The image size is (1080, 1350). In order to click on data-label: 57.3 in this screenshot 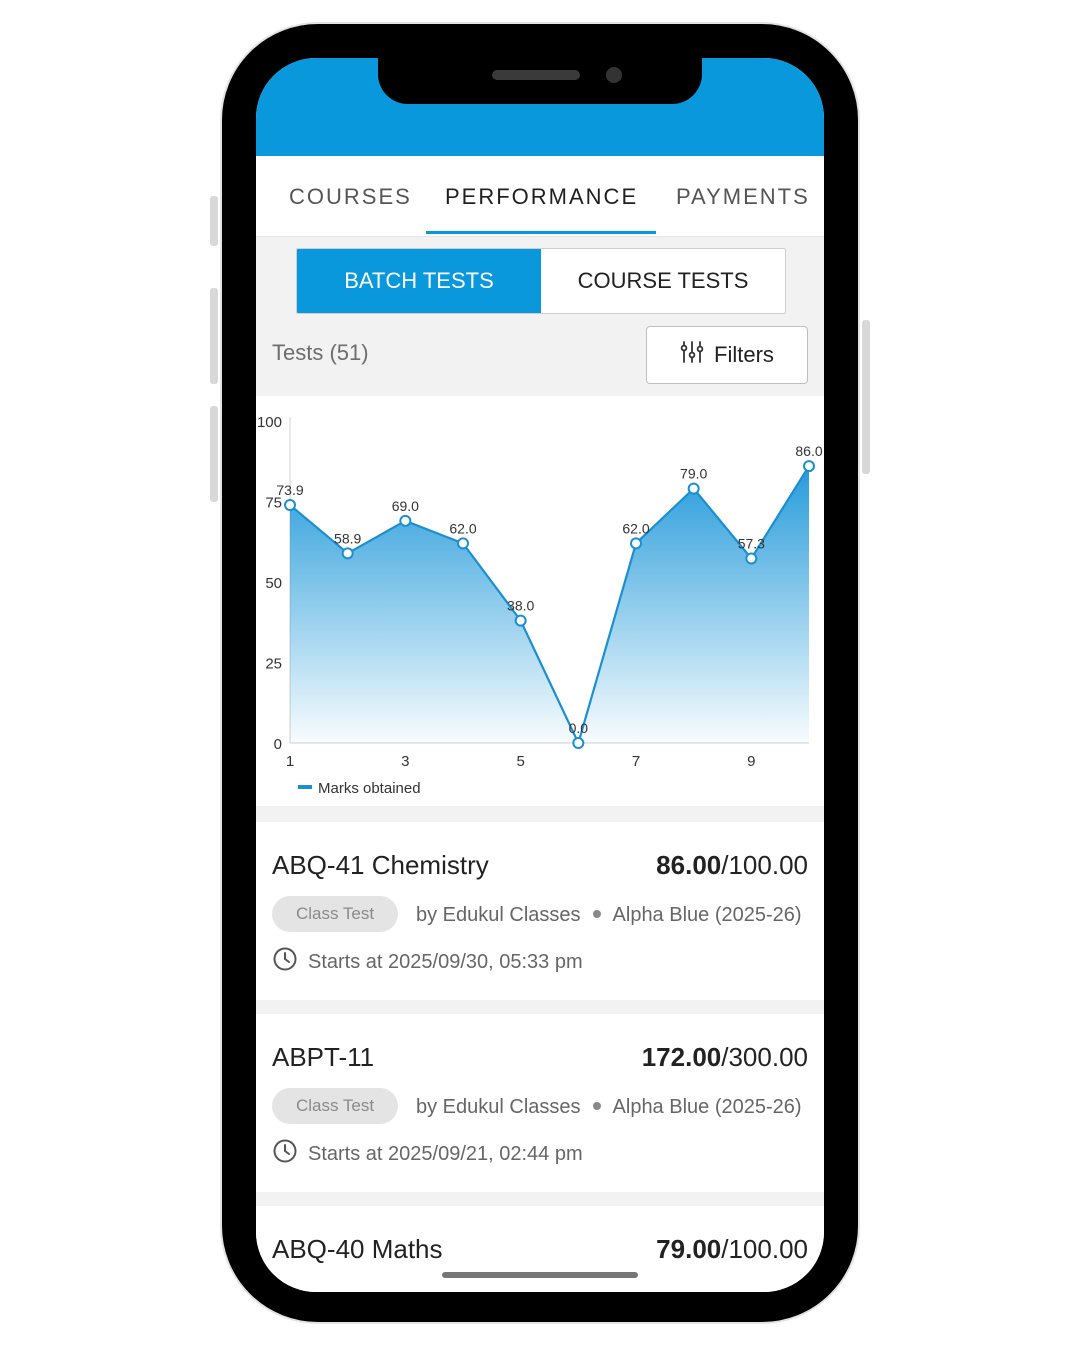, I will do `click(751, 543)`.